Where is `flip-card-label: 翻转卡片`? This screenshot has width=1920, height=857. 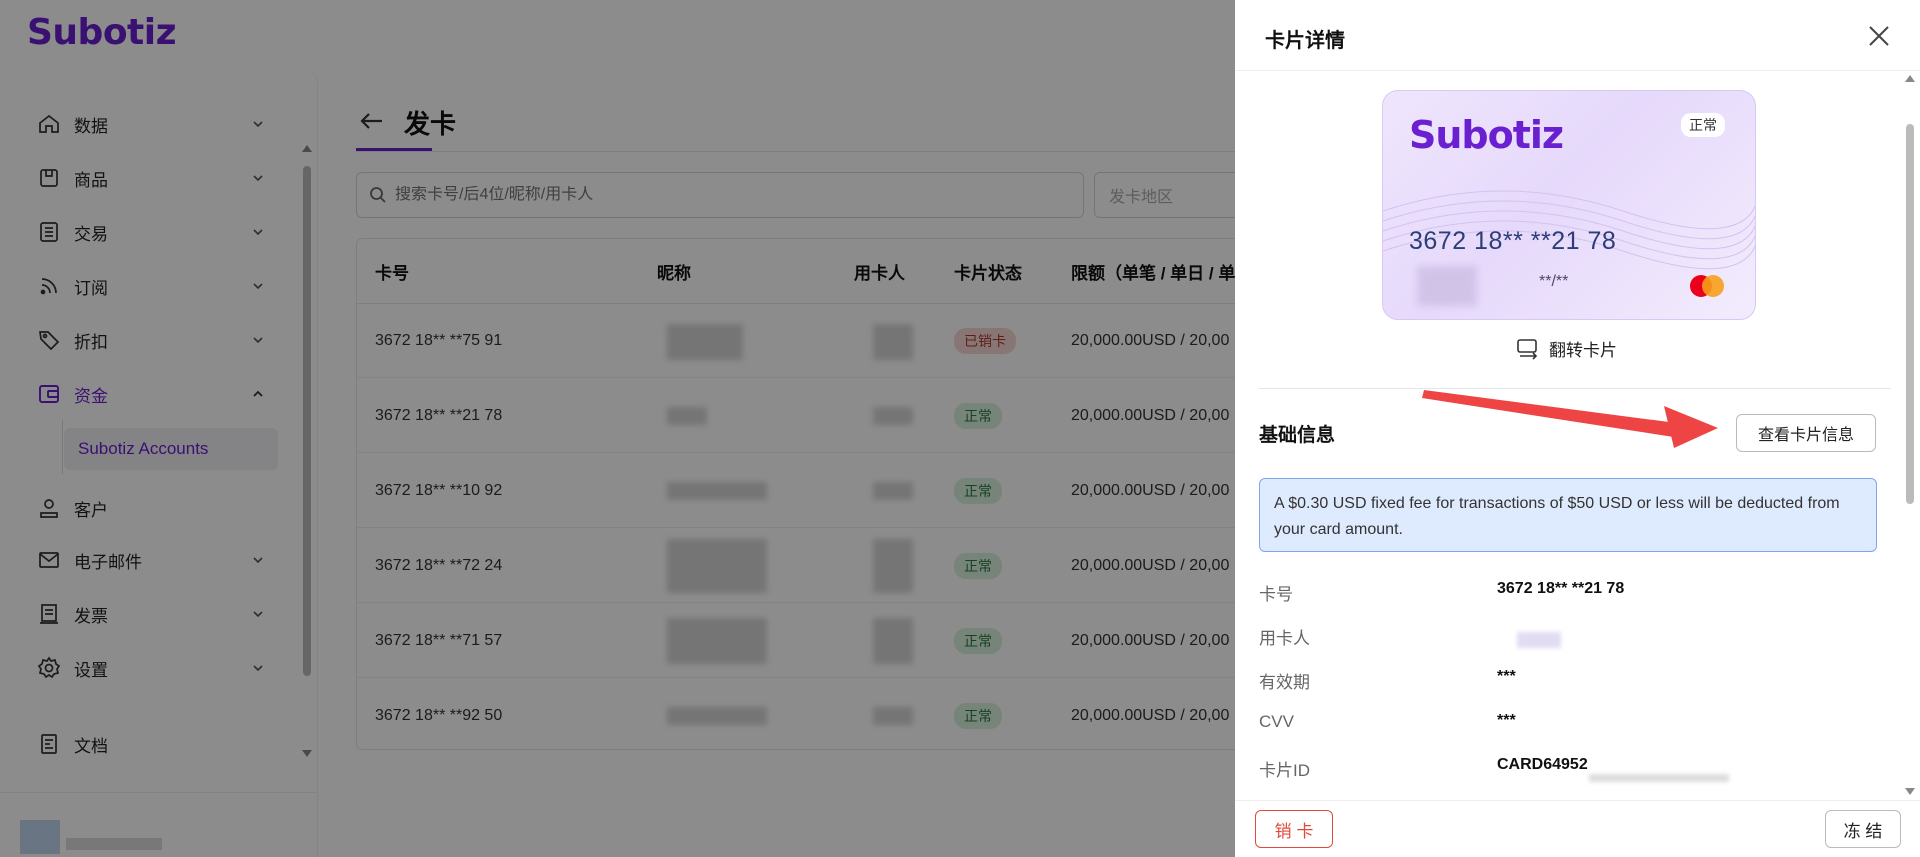
flip-card-label: 翻转卡片 is located at coordinates (1583, 350).